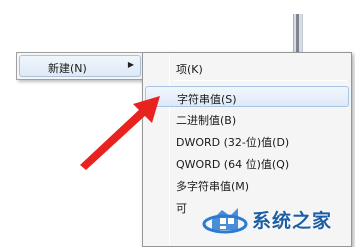 The image size is (355, 247). What do you see at coordinates (292, 221) in the screenshot?
I see `watermark-text: 系统之家` at bounding box center [292, 221].